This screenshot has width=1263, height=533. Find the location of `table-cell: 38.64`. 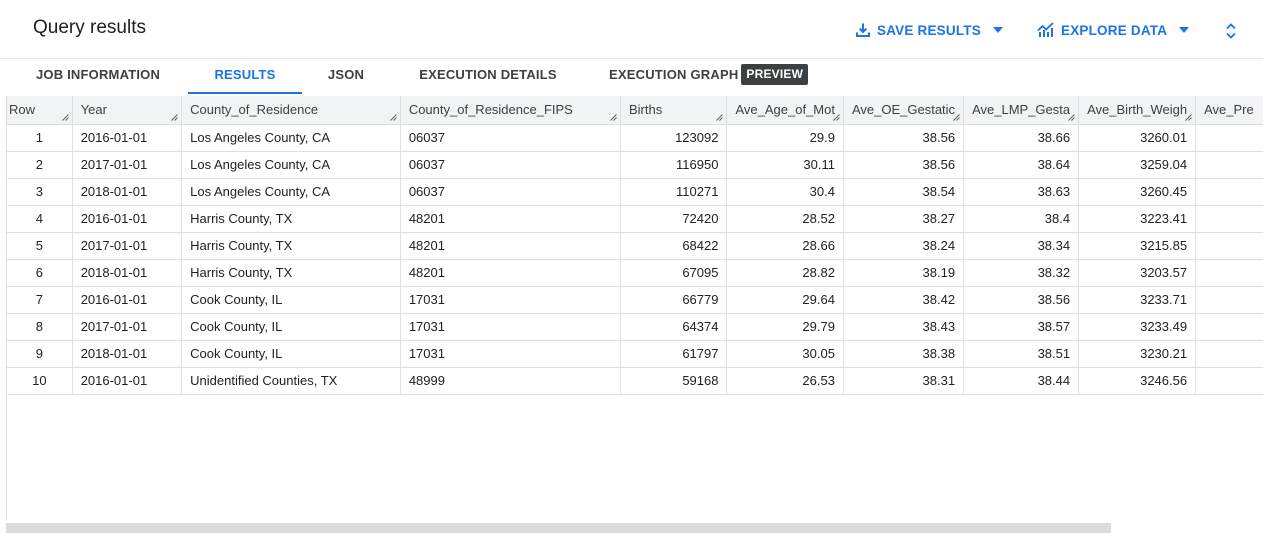

table-cell: 38.64 is located at coordinates (1021, 165).